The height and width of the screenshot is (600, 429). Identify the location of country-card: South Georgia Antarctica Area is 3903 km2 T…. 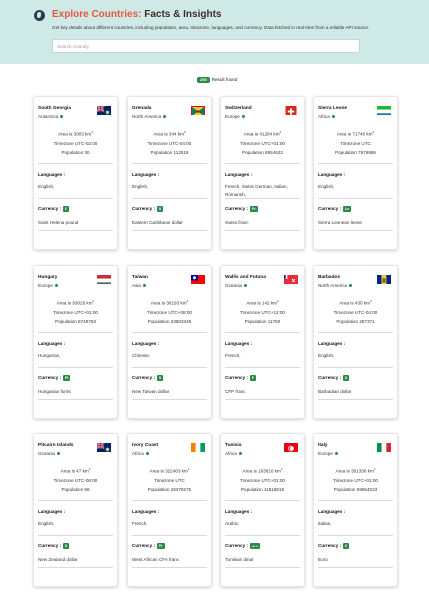
(75, 173).